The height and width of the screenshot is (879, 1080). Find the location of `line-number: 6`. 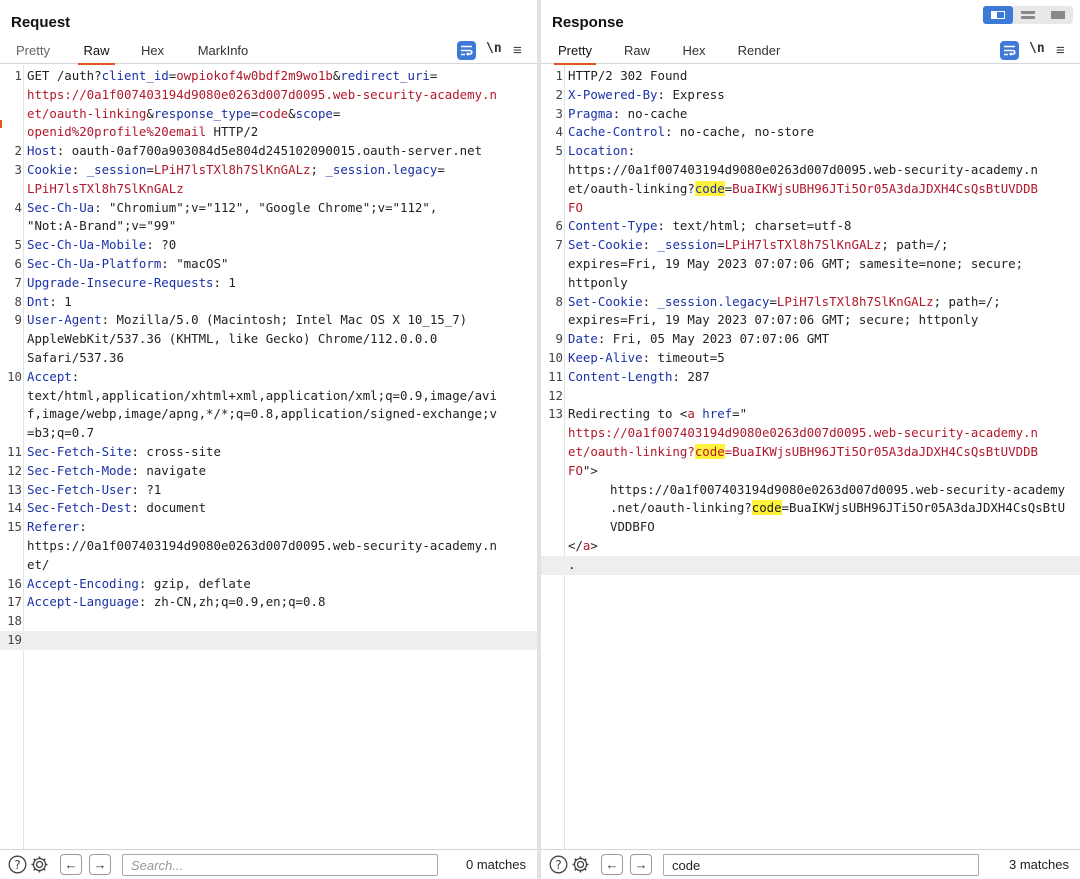

line-number: 6 is located at coordinates (559, 226).